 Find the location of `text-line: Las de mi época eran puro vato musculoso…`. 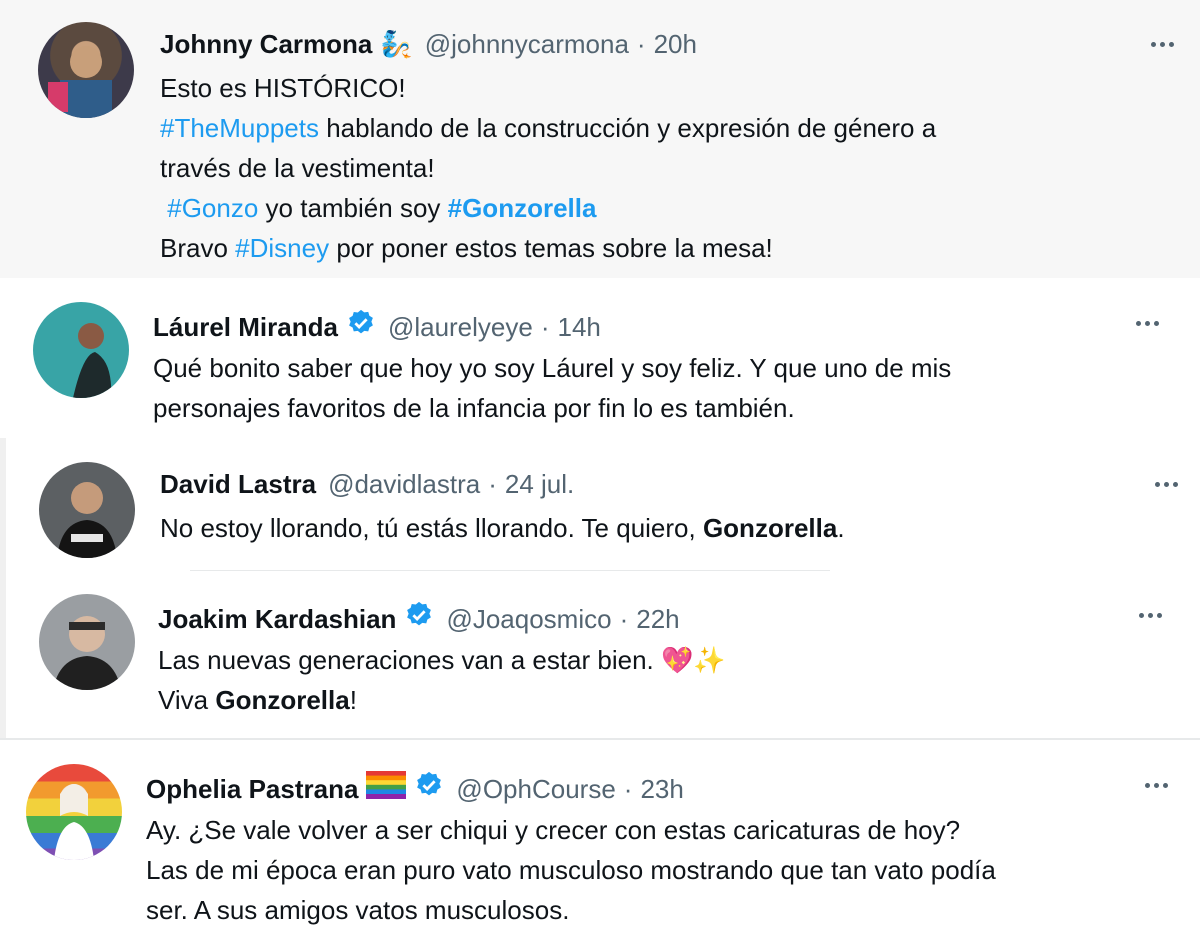

text-line: Las de mi época eran puro vato musculoso… is located at coordinates (571, 870).